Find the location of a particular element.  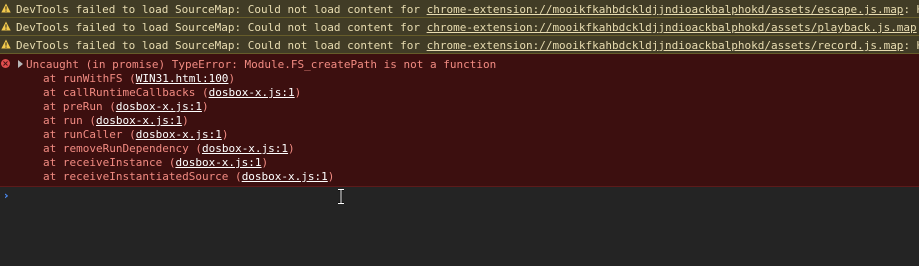

frame-label: at runCaller ( is located at coordinates (89, 134).